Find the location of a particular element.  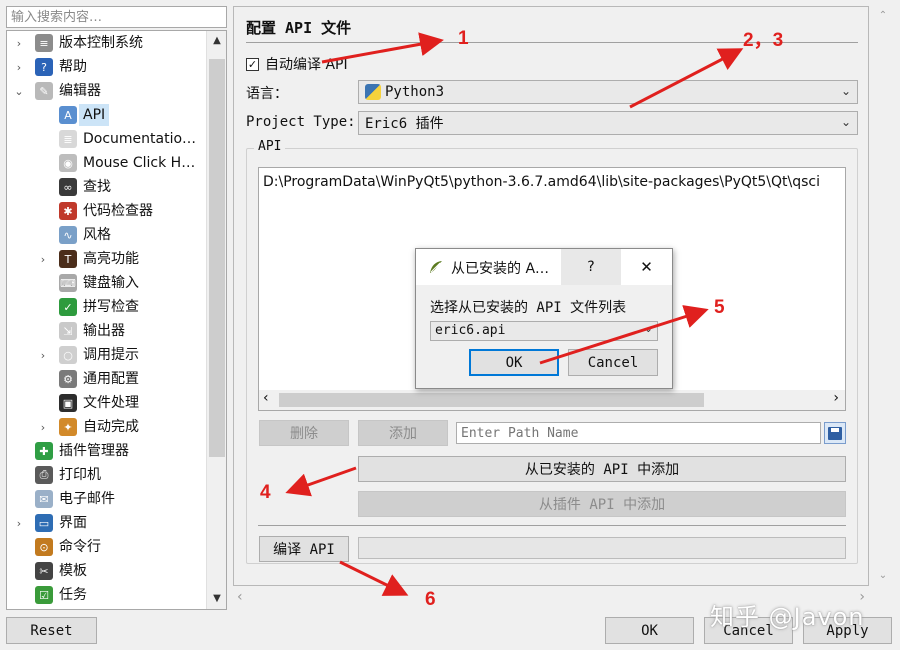

tree-item: ✓ 拼写检查 is located at coordinates (107, 307).